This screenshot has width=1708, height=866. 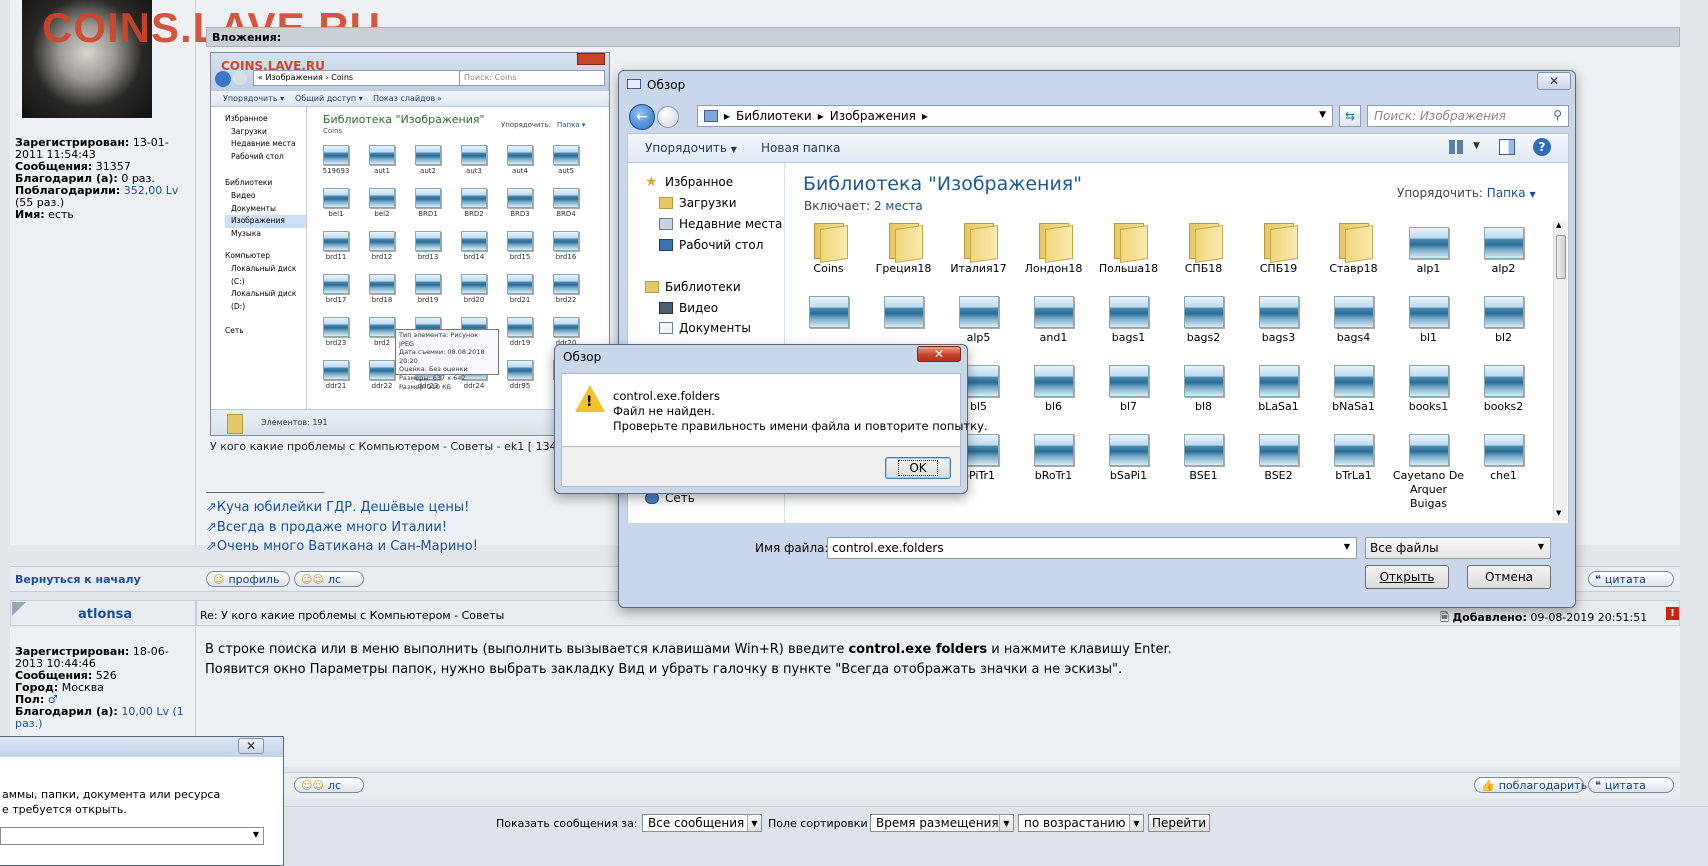 What do you see at coordinates (1278, 248) in the screenshot?
I see `file-item: СПБ19` at bounding box center [1278, 248].